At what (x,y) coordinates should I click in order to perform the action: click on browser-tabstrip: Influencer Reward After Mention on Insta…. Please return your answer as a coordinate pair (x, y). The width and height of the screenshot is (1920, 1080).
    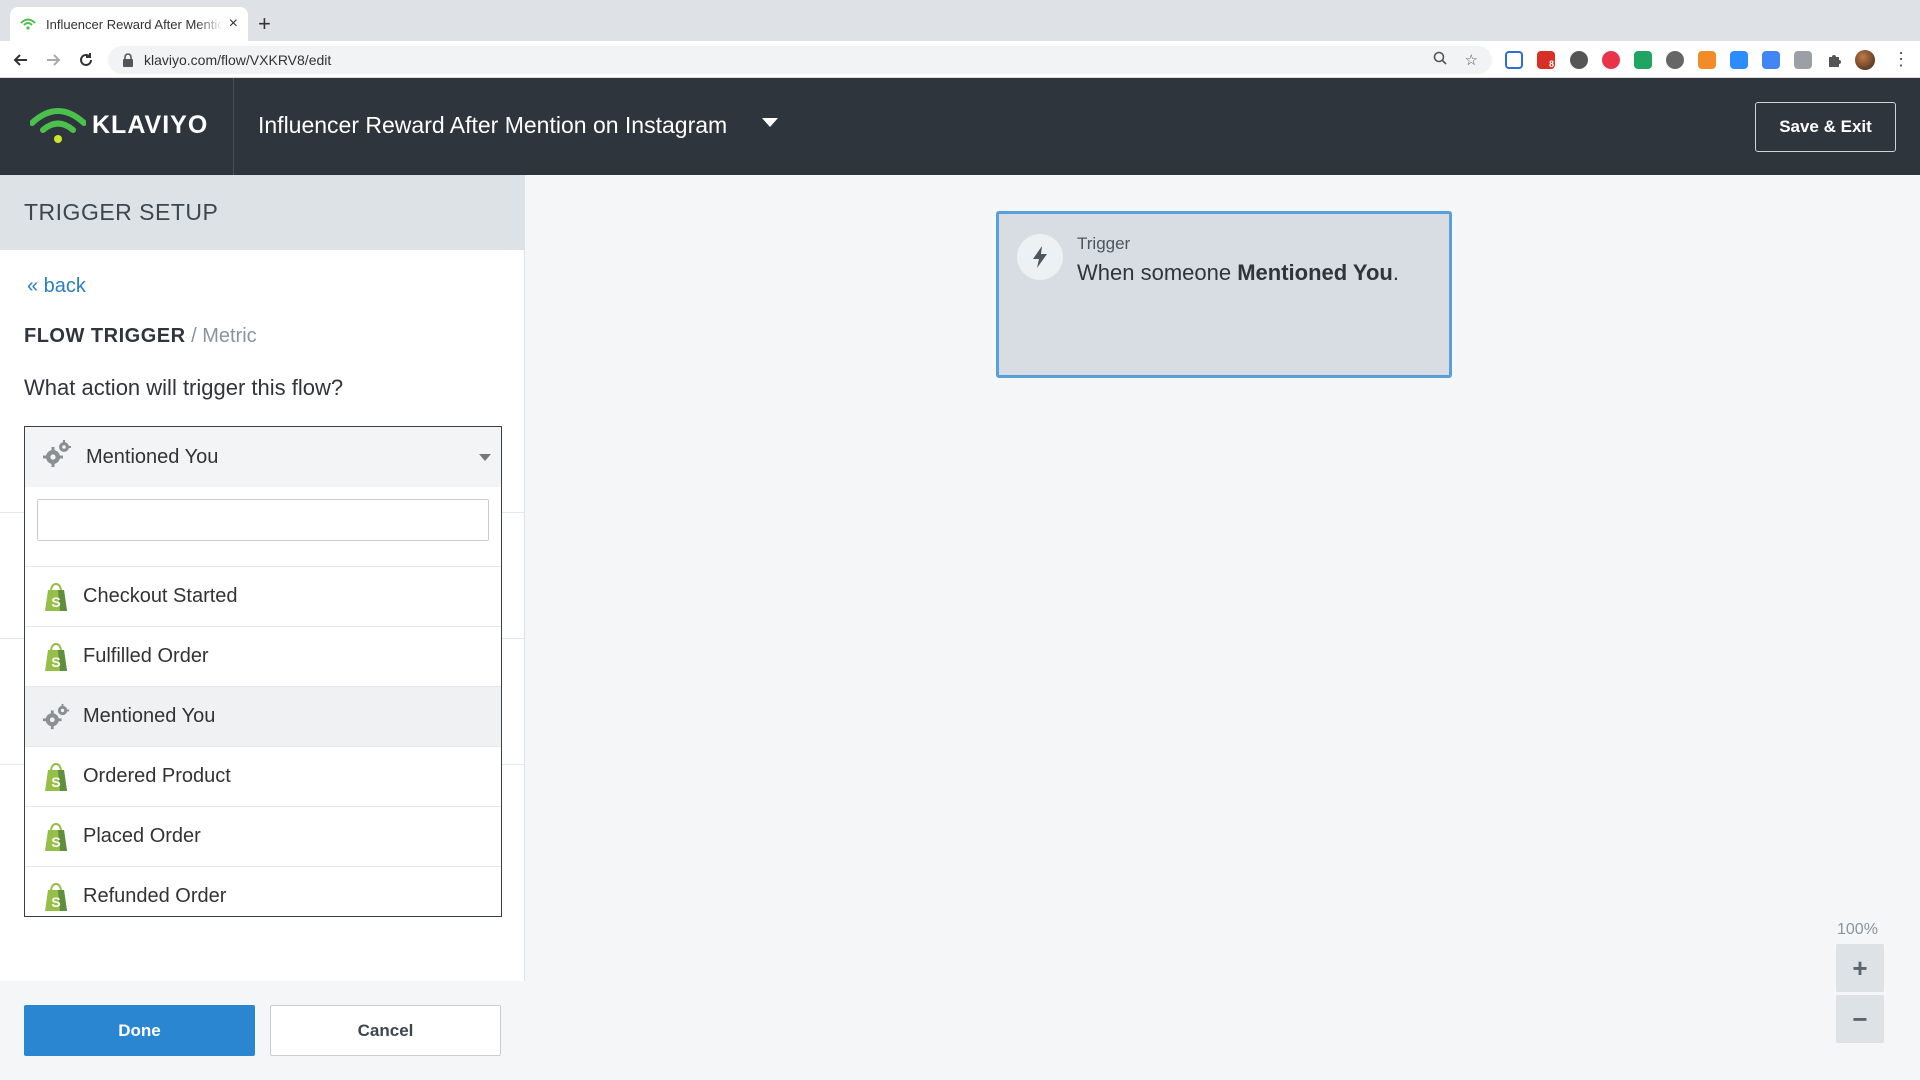
    Looking at the image, I should click on (960, 20).